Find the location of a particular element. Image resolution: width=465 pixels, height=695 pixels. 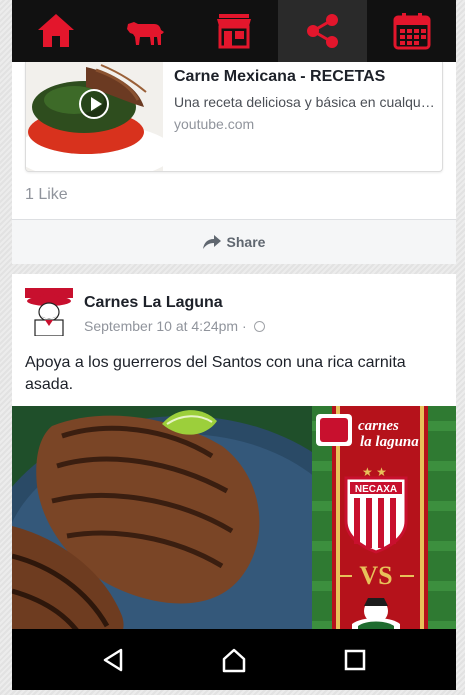

avatar is located at coordinates (49, 312).